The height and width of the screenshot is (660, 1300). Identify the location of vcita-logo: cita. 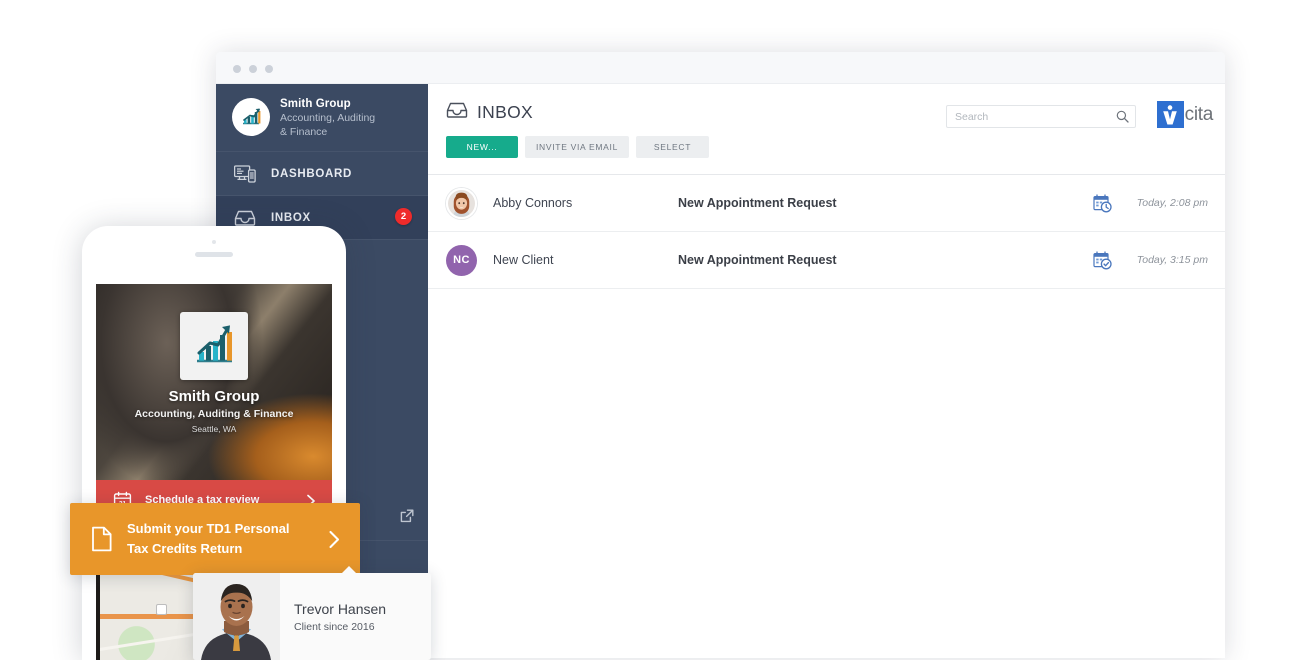
(1185, 114).